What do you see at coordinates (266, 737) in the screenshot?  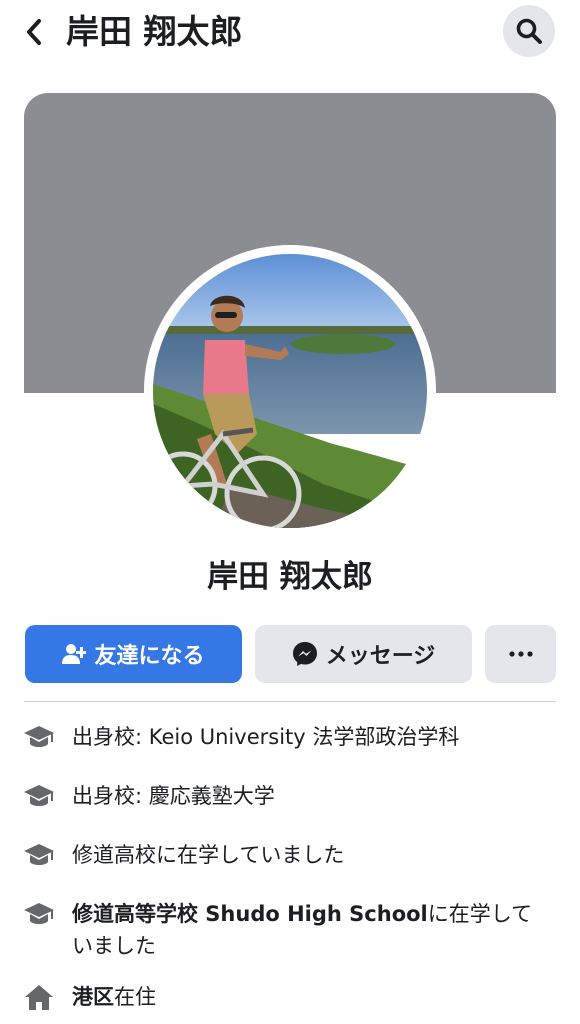 I see `info-text: 出身校: Keio University 法学部政治学科` at bounding box center [266, 737].